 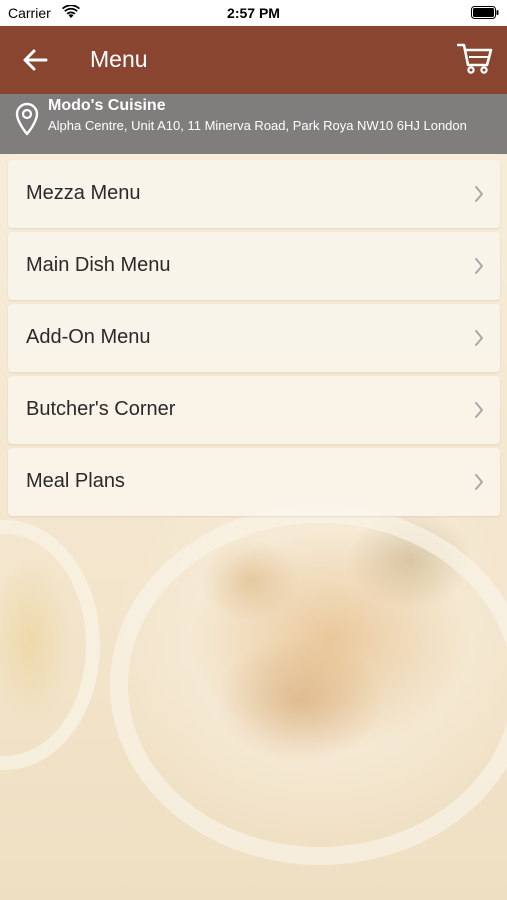 I want to click on menu-item-add-on: Add-On Menu, so click(x=254, y=338).